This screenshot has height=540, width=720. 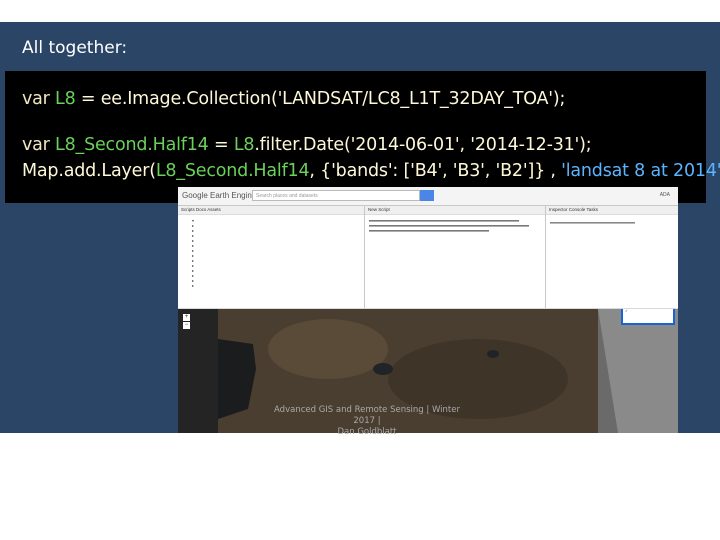 I want to click on zoom-out-button: −, so click(x=186, y=325).